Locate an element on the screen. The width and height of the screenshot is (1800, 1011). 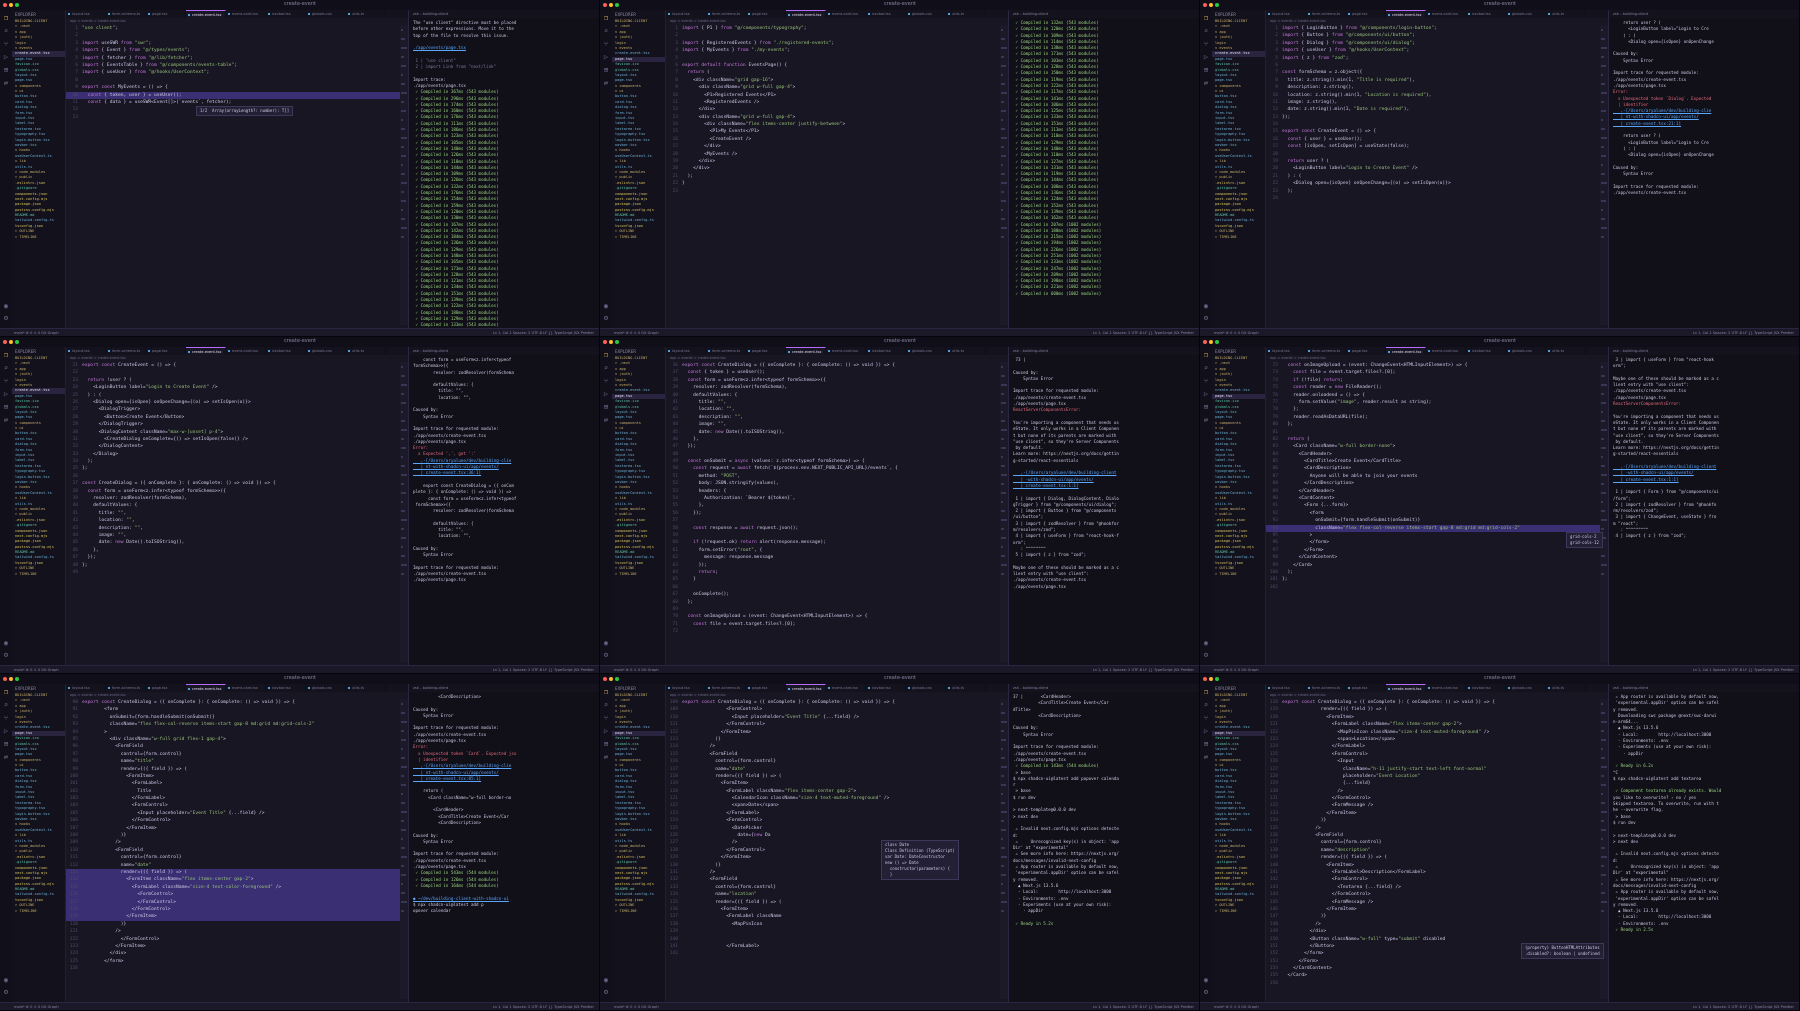
settings-icon: ⚙ is located at coordinates (606, 318).